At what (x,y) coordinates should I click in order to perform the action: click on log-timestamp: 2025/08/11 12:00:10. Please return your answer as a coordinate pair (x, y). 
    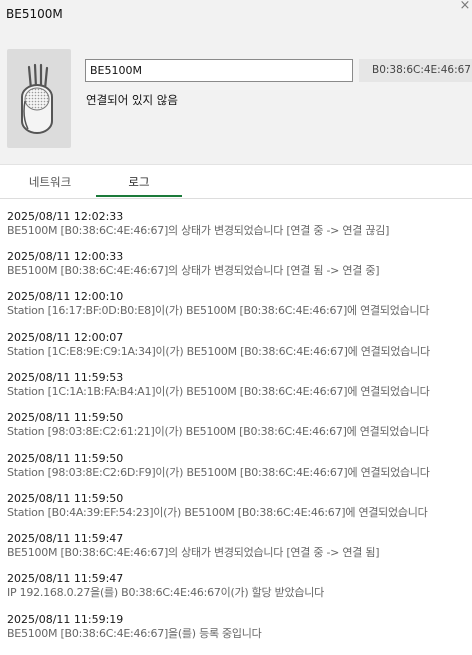
    Looking at the image, I should click on (65, 296).